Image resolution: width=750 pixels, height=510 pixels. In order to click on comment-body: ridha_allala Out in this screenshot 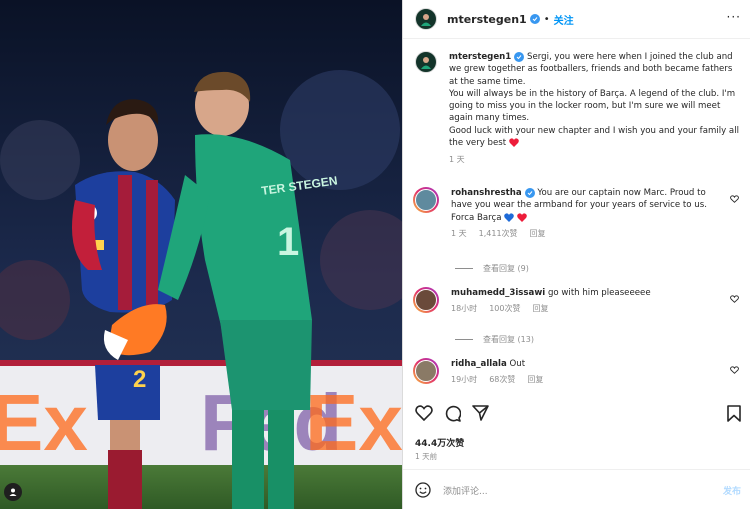, I will do `click(590, 364)`.